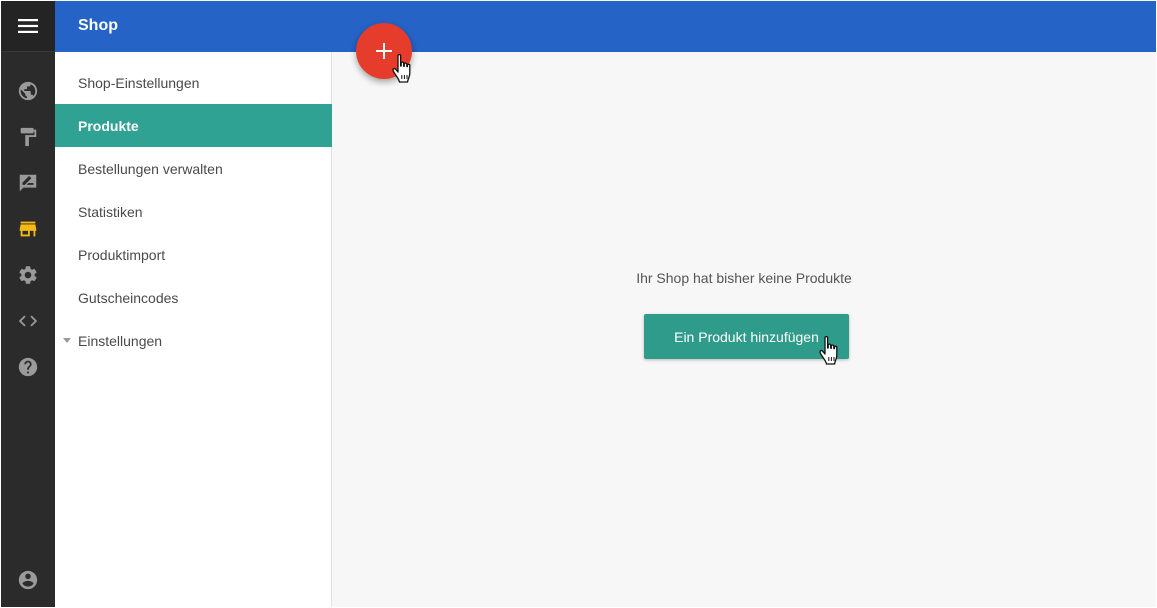  What do you see at coordinates (108, 125) in the screenshot?
I see `nav-item-label: Produkte` at bounding box center [108, 125].